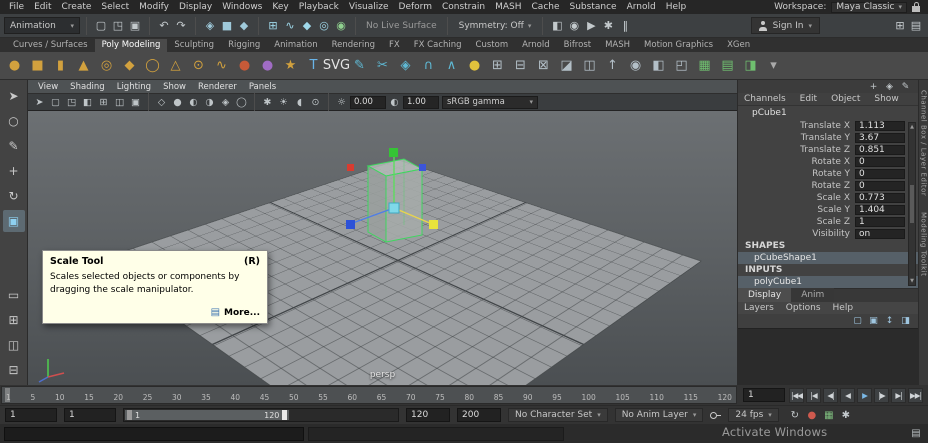 This screenshot has height=443, width=928. What do you see at coordinates (244, 66) in the screenshot?
I see `sculpt-tool-icon: ●` at bounding box center [244, 66].